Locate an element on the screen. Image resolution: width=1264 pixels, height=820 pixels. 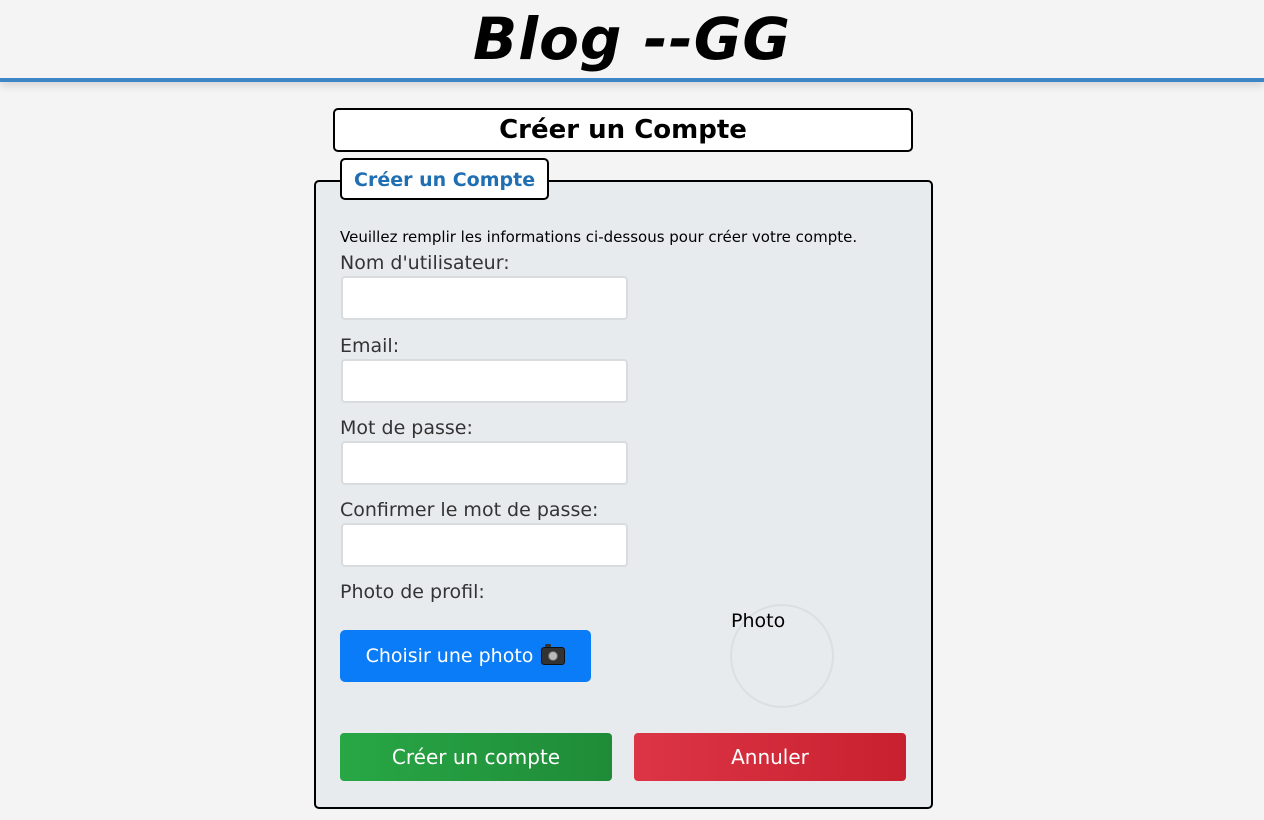
username-label: Nom d'utilisateur: is located at coordinates (425, 263).